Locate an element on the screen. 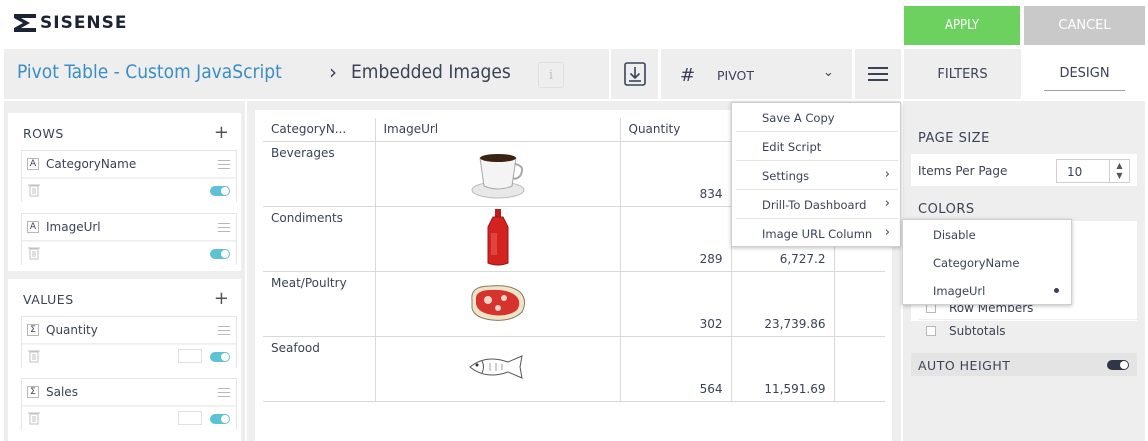  widget-type-label: PIVOT is located at coordinates (736, 75).